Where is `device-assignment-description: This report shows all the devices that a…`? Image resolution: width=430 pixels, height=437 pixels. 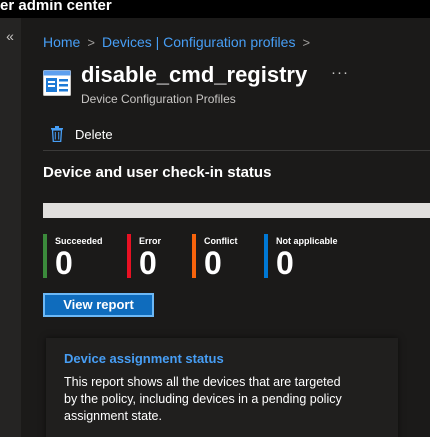
device-assignment-description: This report shows all the devices that a… is located at coordinates (203, 399).